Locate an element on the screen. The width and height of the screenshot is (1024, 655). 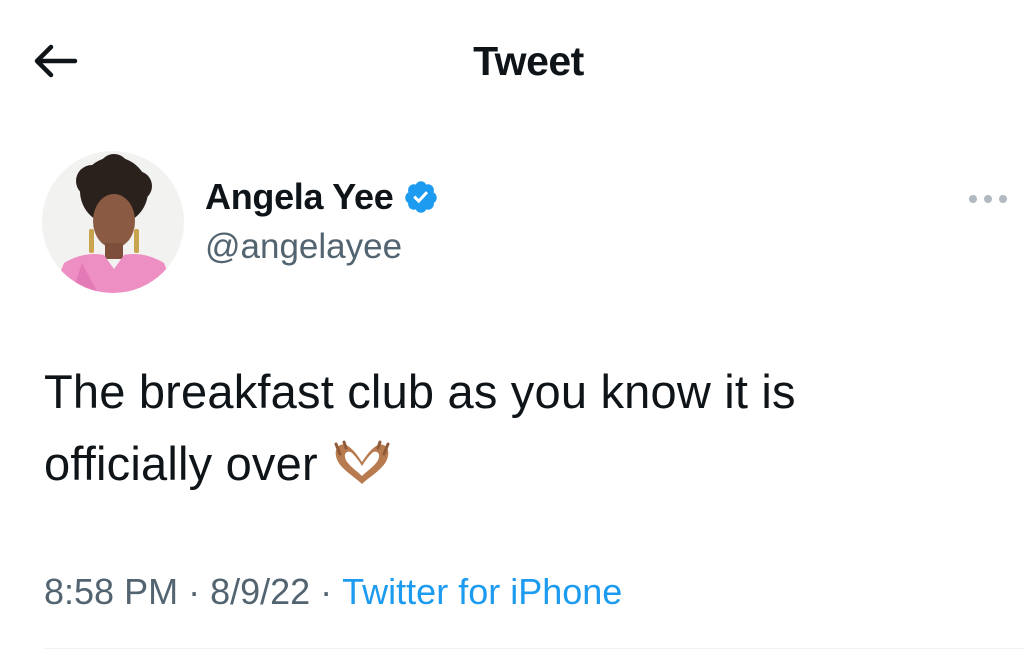
profile-photo is located at coordinates (113, 222).